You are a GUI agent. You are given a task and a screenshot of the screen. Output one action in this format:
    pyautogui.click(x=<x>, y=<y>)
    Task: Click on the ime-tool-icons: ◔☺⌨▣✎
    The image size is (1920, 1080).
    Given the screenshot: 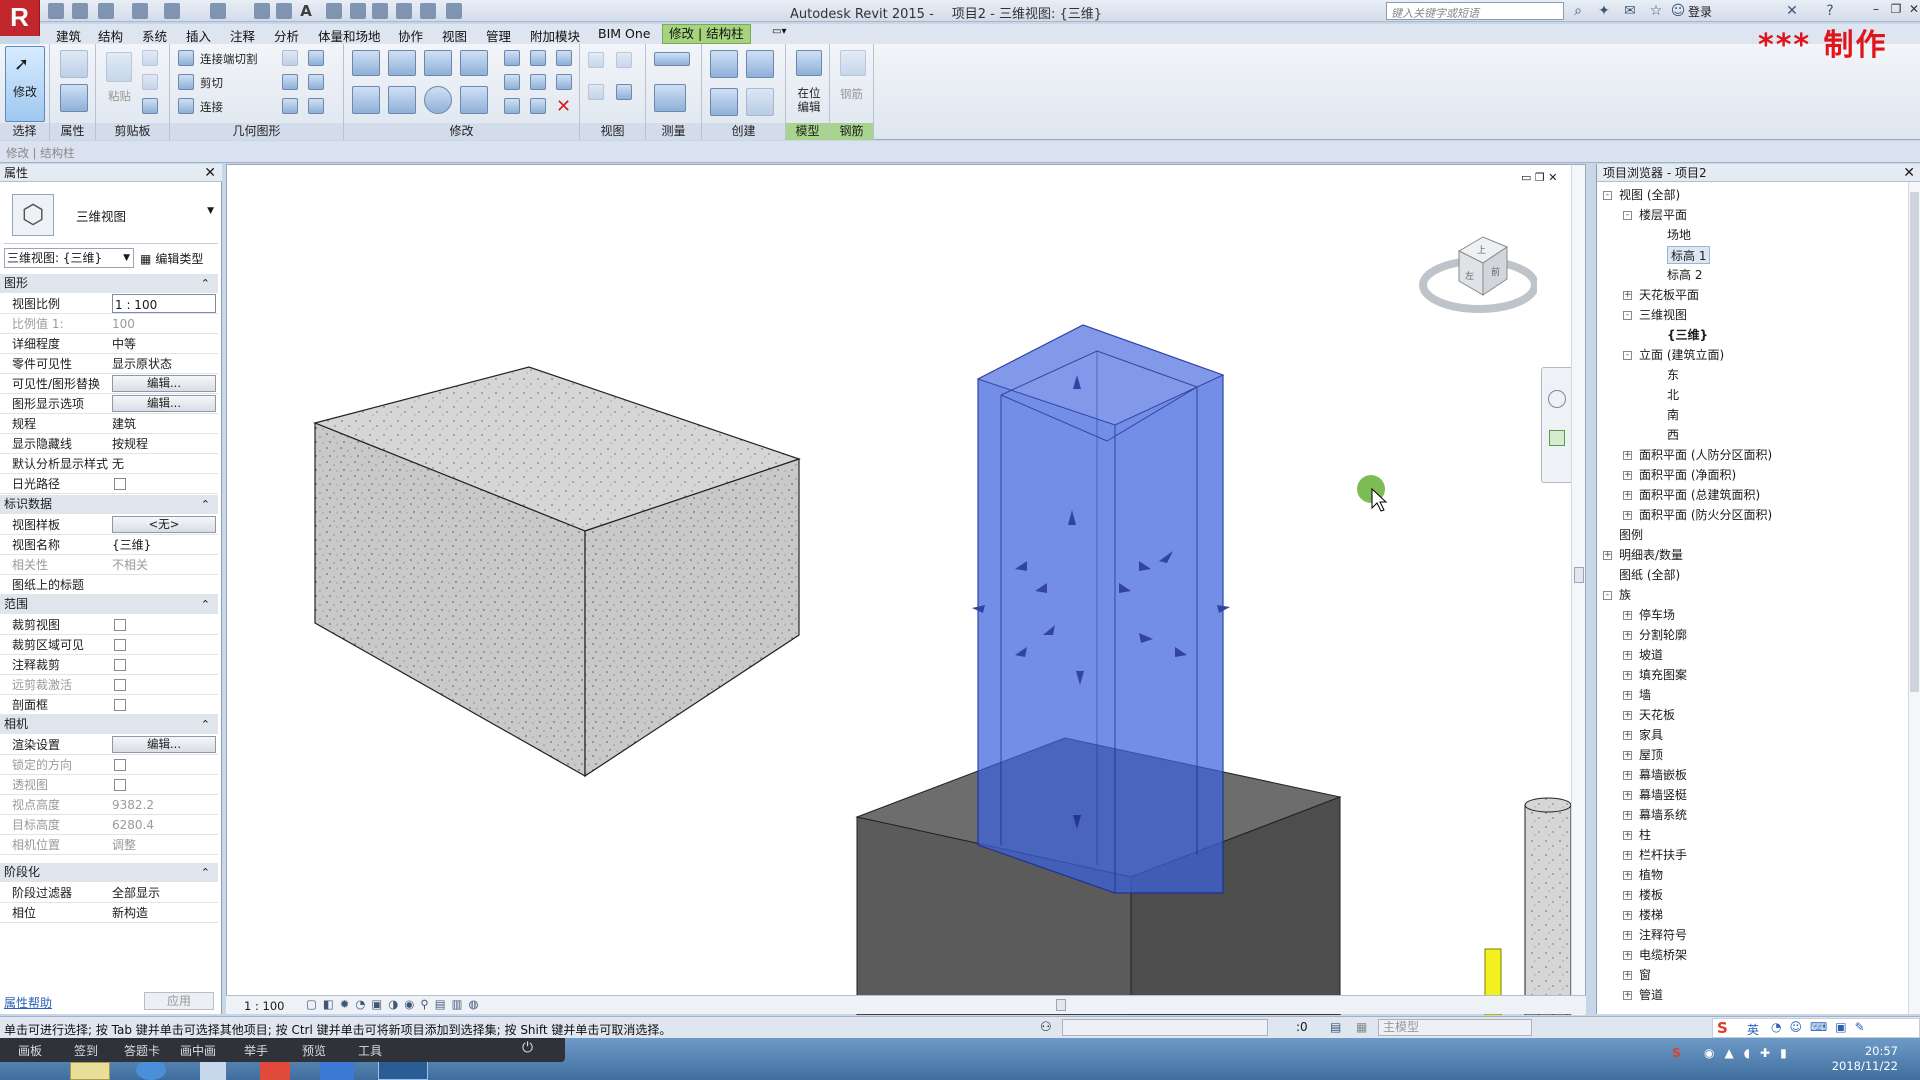 What is the action you would take?
    pyautogui.click(x=1822, y=1027)
    